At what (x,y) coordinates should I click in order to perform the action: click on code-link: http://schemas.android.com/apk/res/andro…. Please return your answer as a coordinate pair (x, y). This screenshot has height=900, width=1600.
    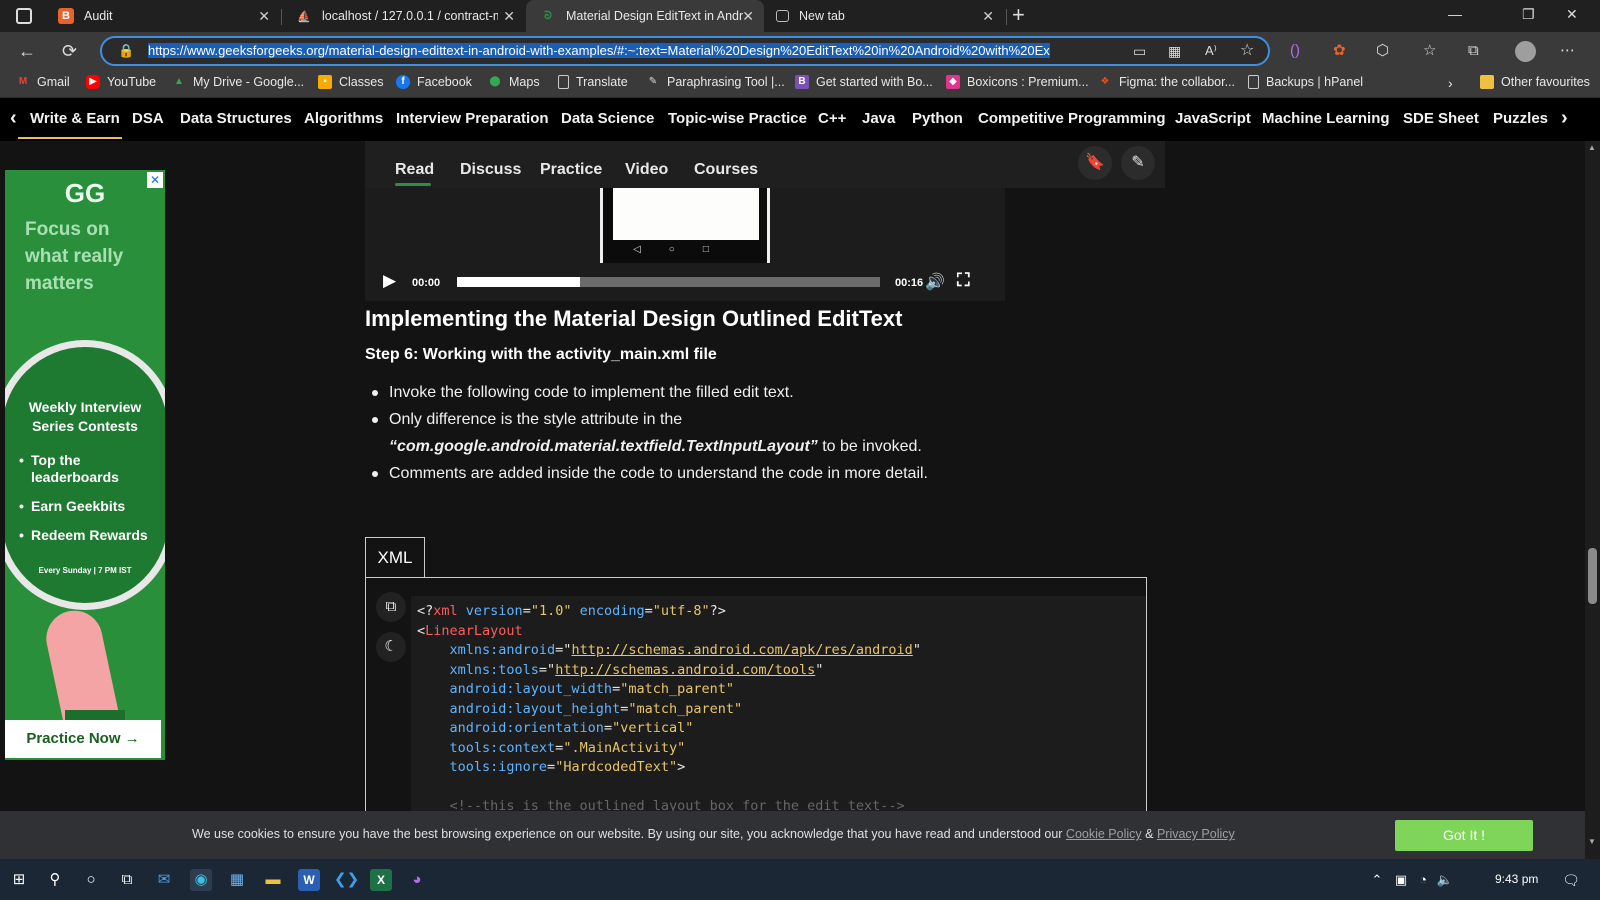
    Looking at the image, I should click on (741, 650).